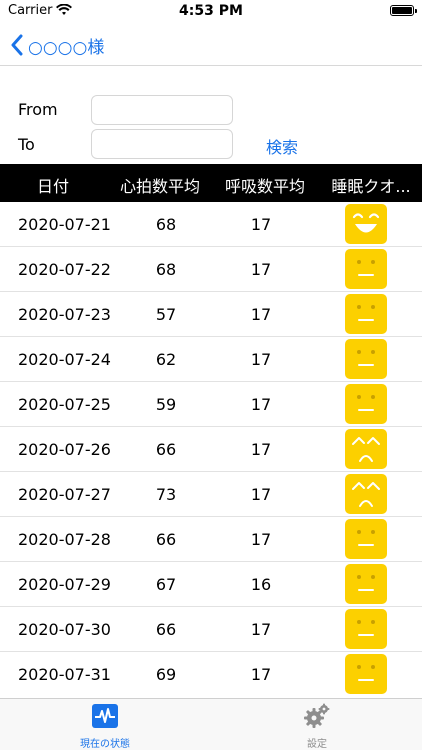 The width and height of the screenshot is (422, 750). I want to click on tab-current-status: 現在の状態, so click(105, 726).